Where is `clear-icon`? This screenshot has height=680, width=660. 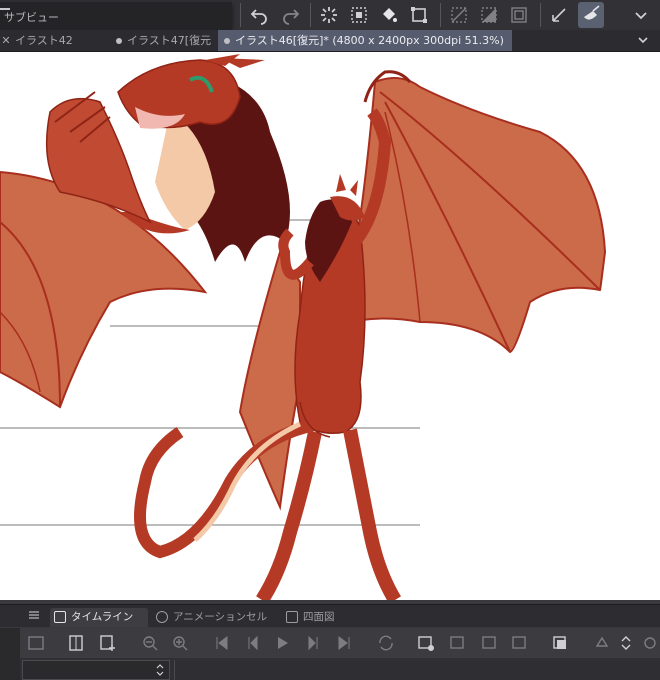 clear-icon is located at coordinates (359, 15).